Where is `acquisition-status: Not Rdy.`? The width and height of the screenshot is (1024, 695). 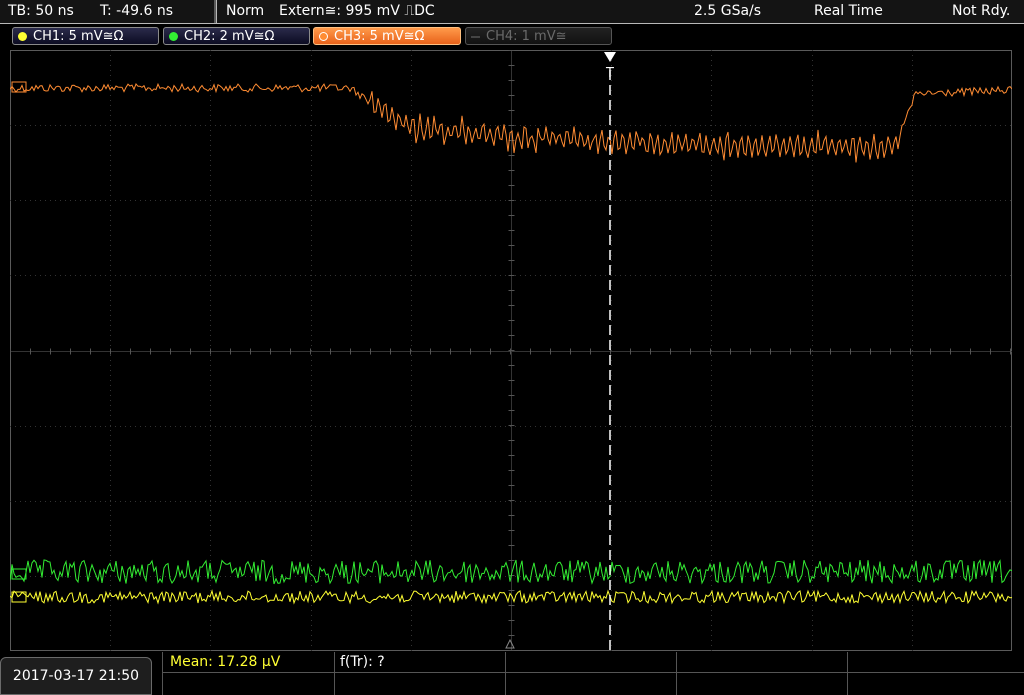 acquisition-status: Not Rdy. is located at coordinates (981, 11).